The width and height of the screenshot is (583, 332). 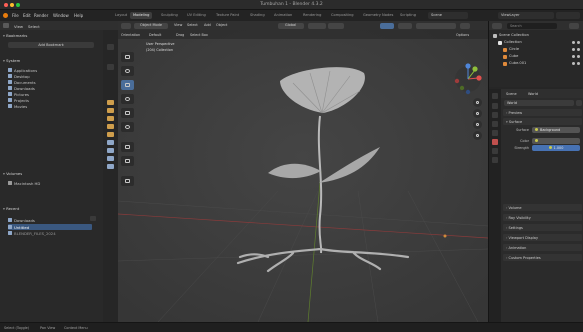 I want to click on tab-shading: Shading, so click(x=257, y=15).